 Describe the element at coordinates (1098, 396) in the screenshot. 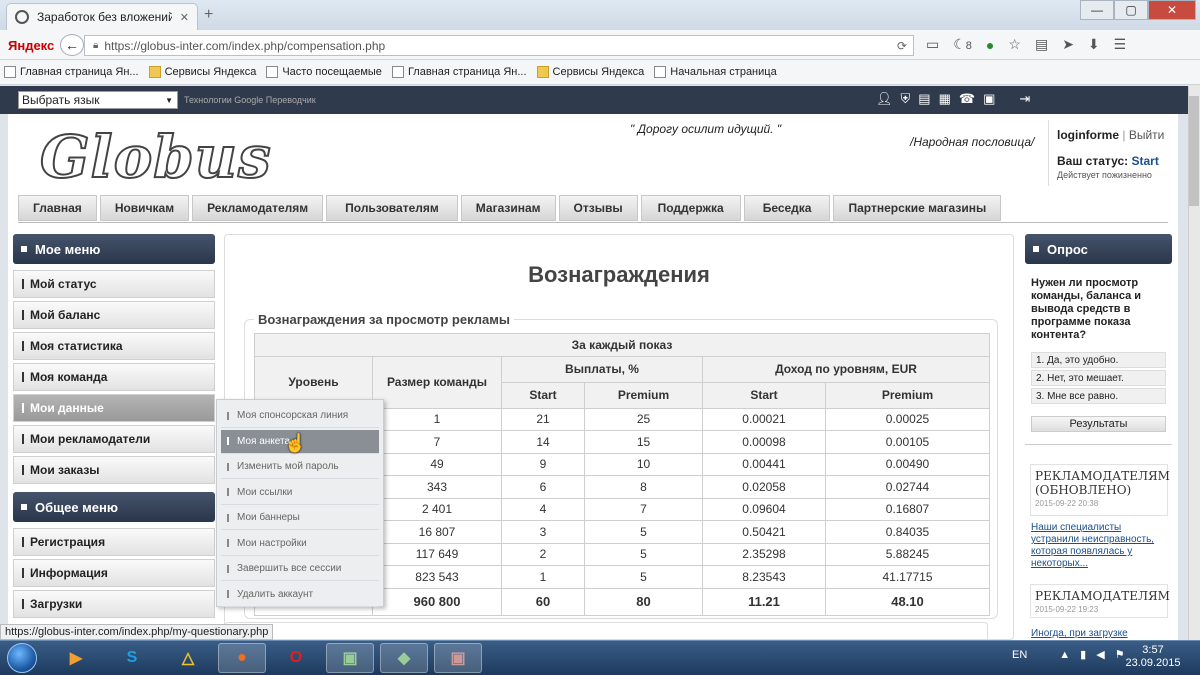

I see `poll-option: 3. Мне все равно.` at that location.